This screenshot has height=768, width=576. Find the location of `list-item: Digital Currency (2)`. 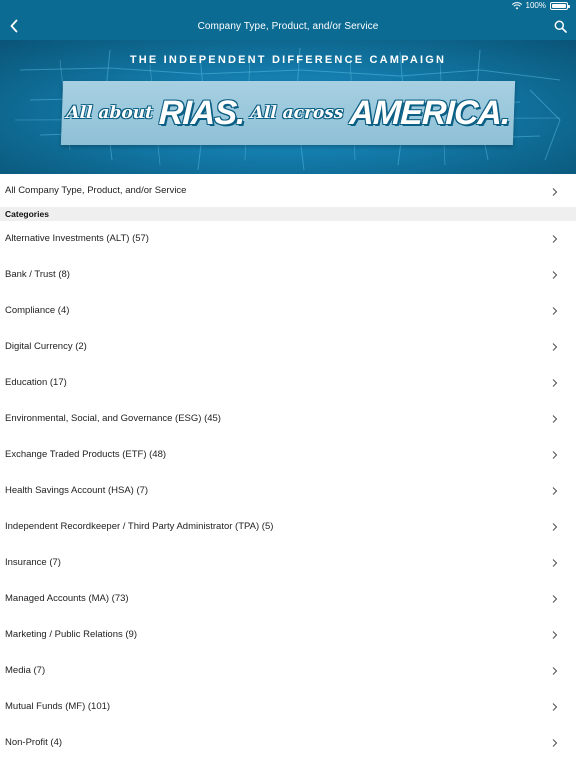

list-item: Digital Currency (2) is located at coordinates (288, 347).